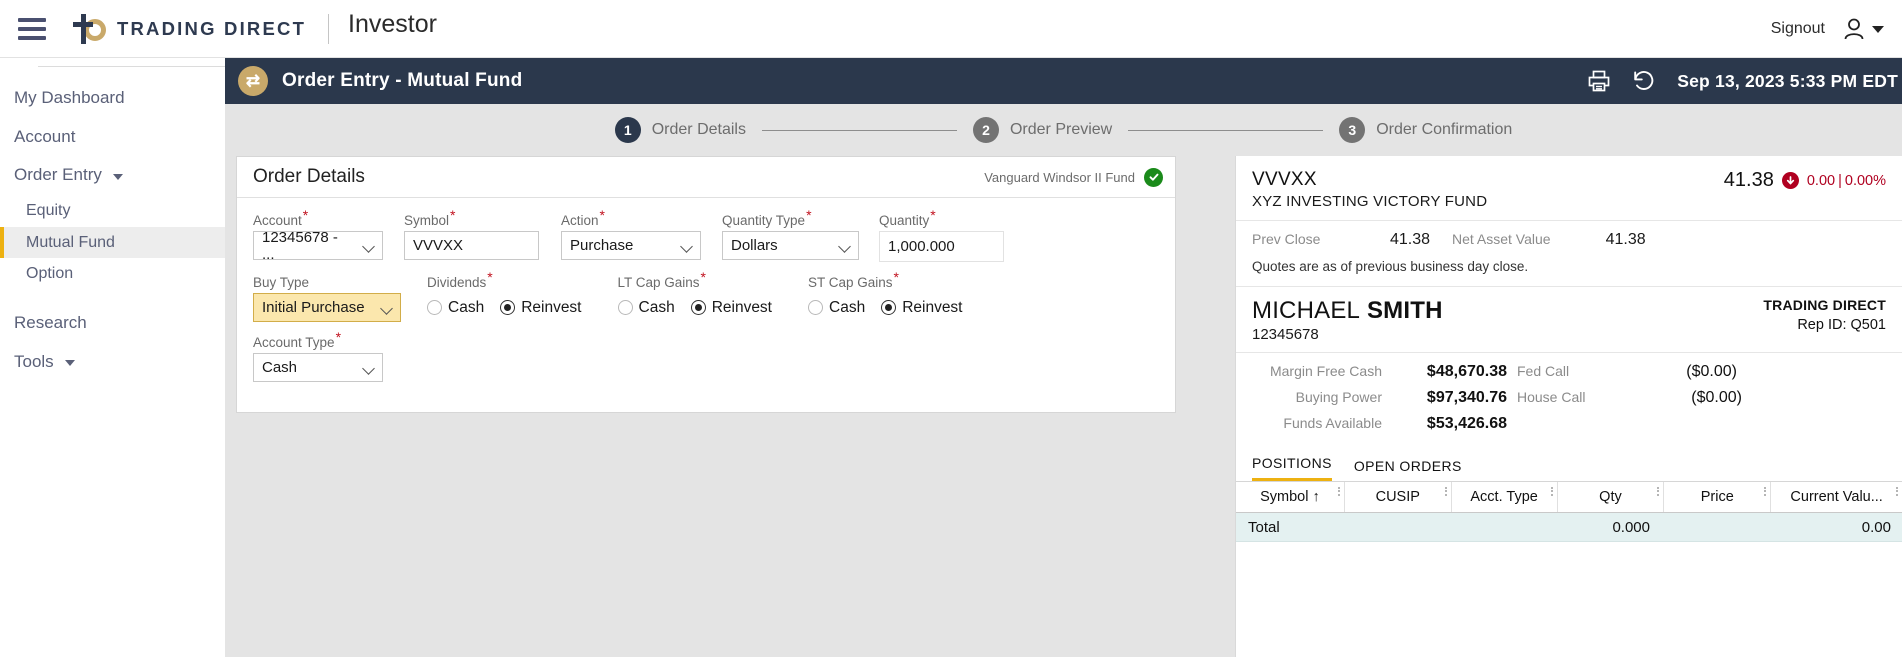 This screenshot has height=657, width=1902. Describe the element at coordinates (1569, 428) in the screenshot. I see `balance-row: Funds Available $53,426.68` at that location.